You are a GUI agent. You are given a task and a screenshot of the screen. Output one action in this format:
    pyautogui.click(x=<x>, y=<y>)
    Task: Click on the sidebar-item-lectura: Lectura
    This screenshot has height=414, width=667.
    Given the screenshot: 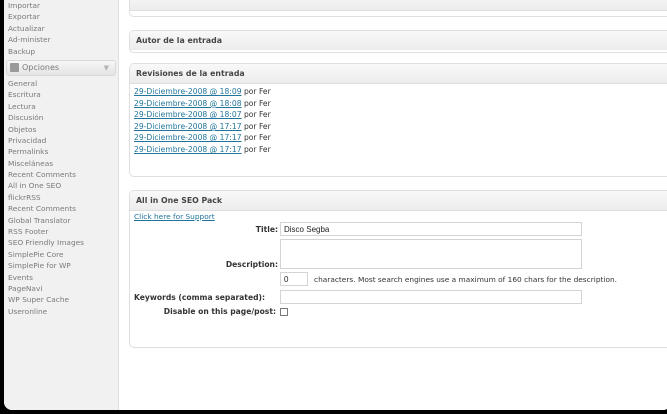 What is the action you would take?
    pyautogui.click(x=61, y=106)
    